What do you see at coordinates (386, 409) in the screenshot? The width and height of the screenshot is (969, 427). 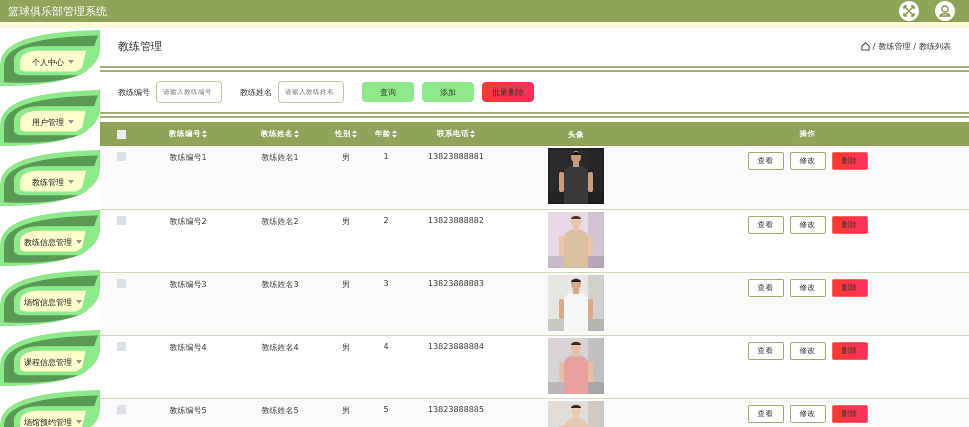 I see `table-cell: 5` at bounding box center [386, 409].